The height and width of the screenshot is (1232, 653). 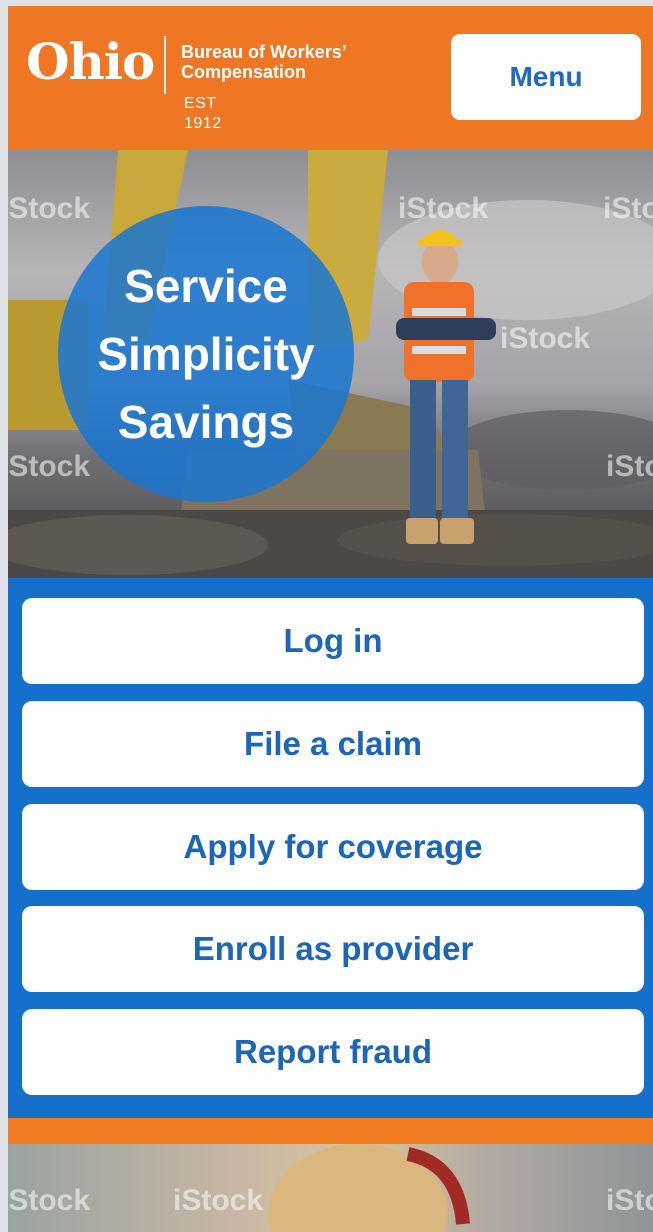 I want to click on report-fraud-button: Report fraud, so click(x=333, y=1052).